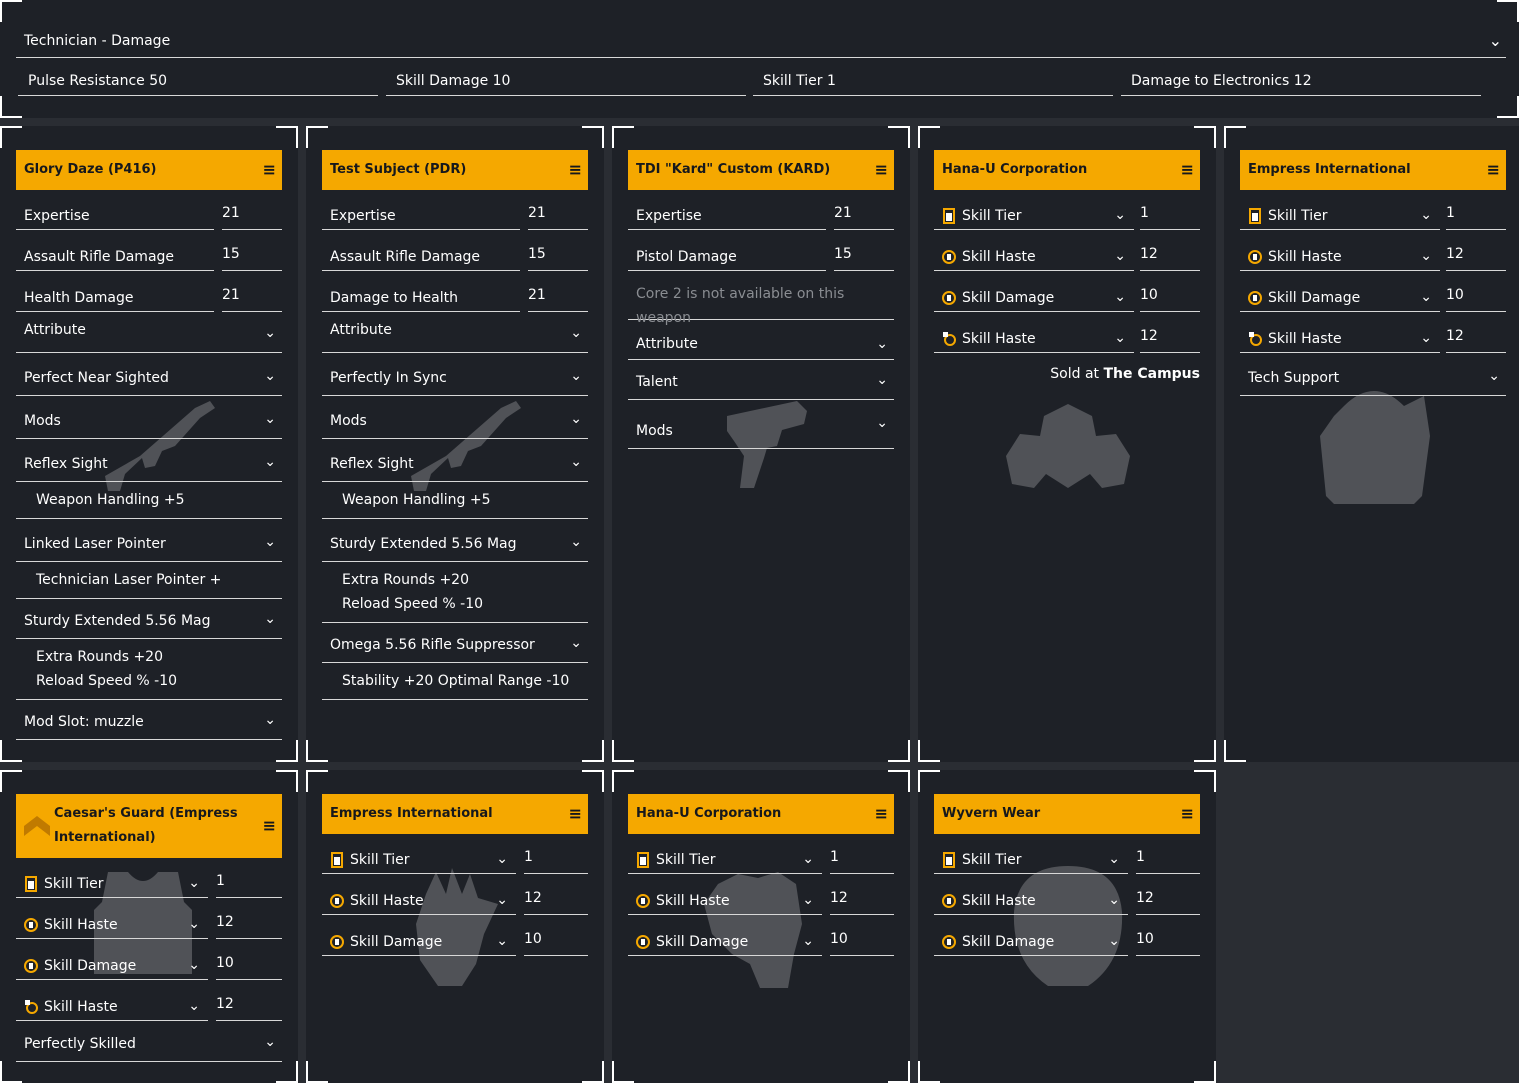 The height and width of the screenshot is (1083, 1519). Describe the element at coordinates (1373, 376) in the screenshot. I see `talent-dropdown: Tech Support ⌄` at that location.